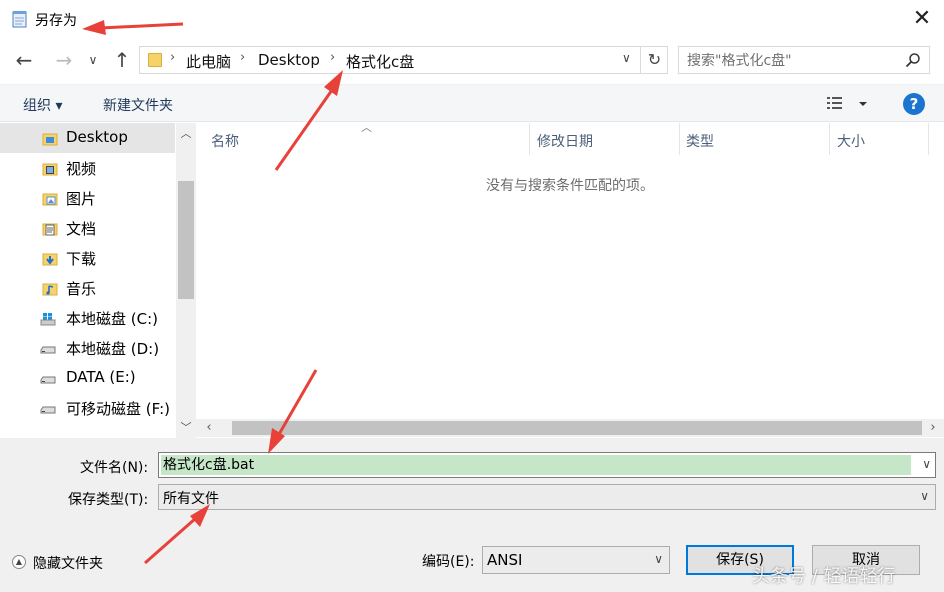 The image size is (944, 592). Describe the element at coordinates (289, 60) in the screenshot. I see `breadcrumb-desktop: Desktop` at that location.